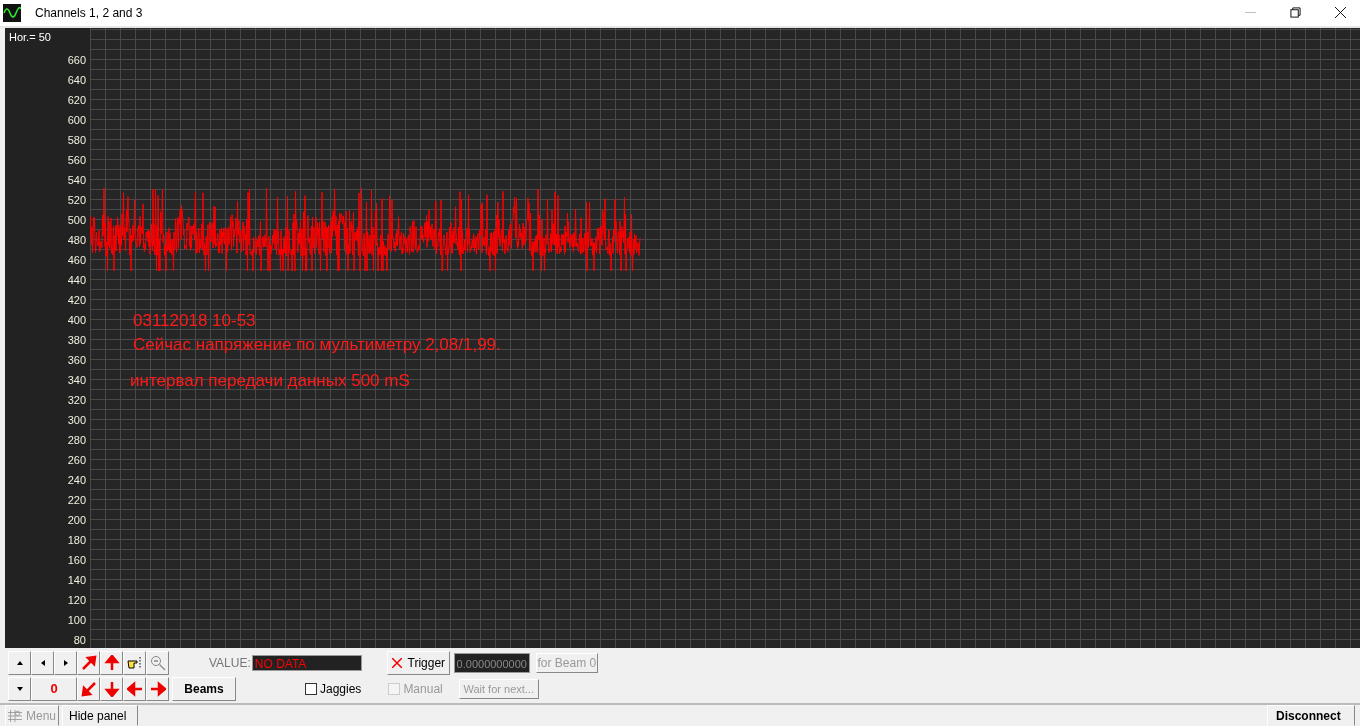 Image resolution: width=1360 pixels, height=726 pixels. I want to click on magnifier-icon, so click(157, 662).